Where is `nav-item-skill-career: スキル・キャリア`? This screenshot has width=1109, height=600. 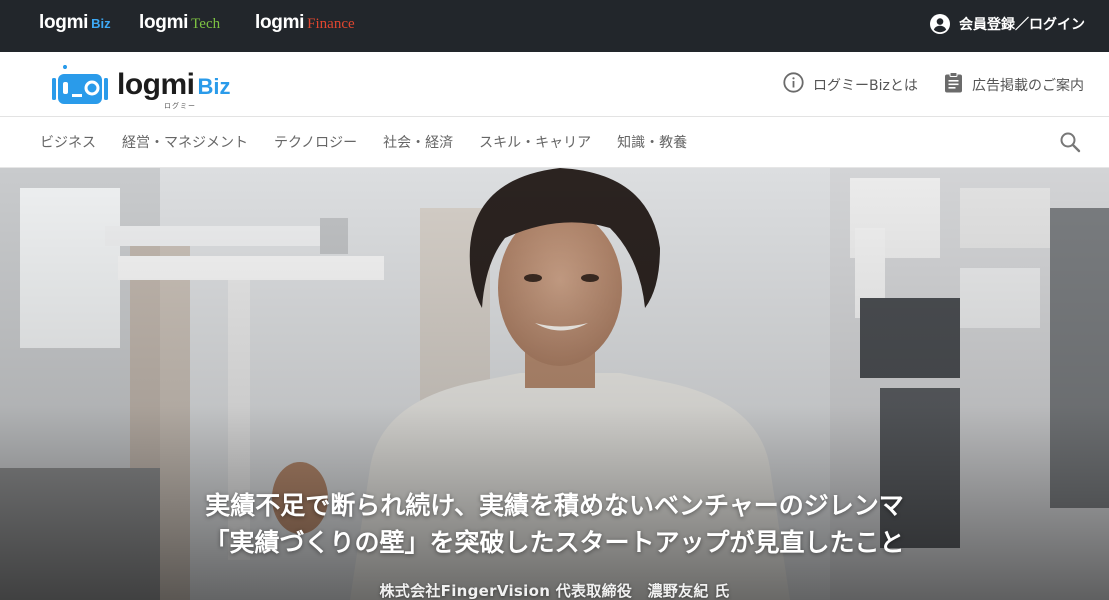 nav-item-skill-career: スキル・キャリア is located at coordinates (535, 142).